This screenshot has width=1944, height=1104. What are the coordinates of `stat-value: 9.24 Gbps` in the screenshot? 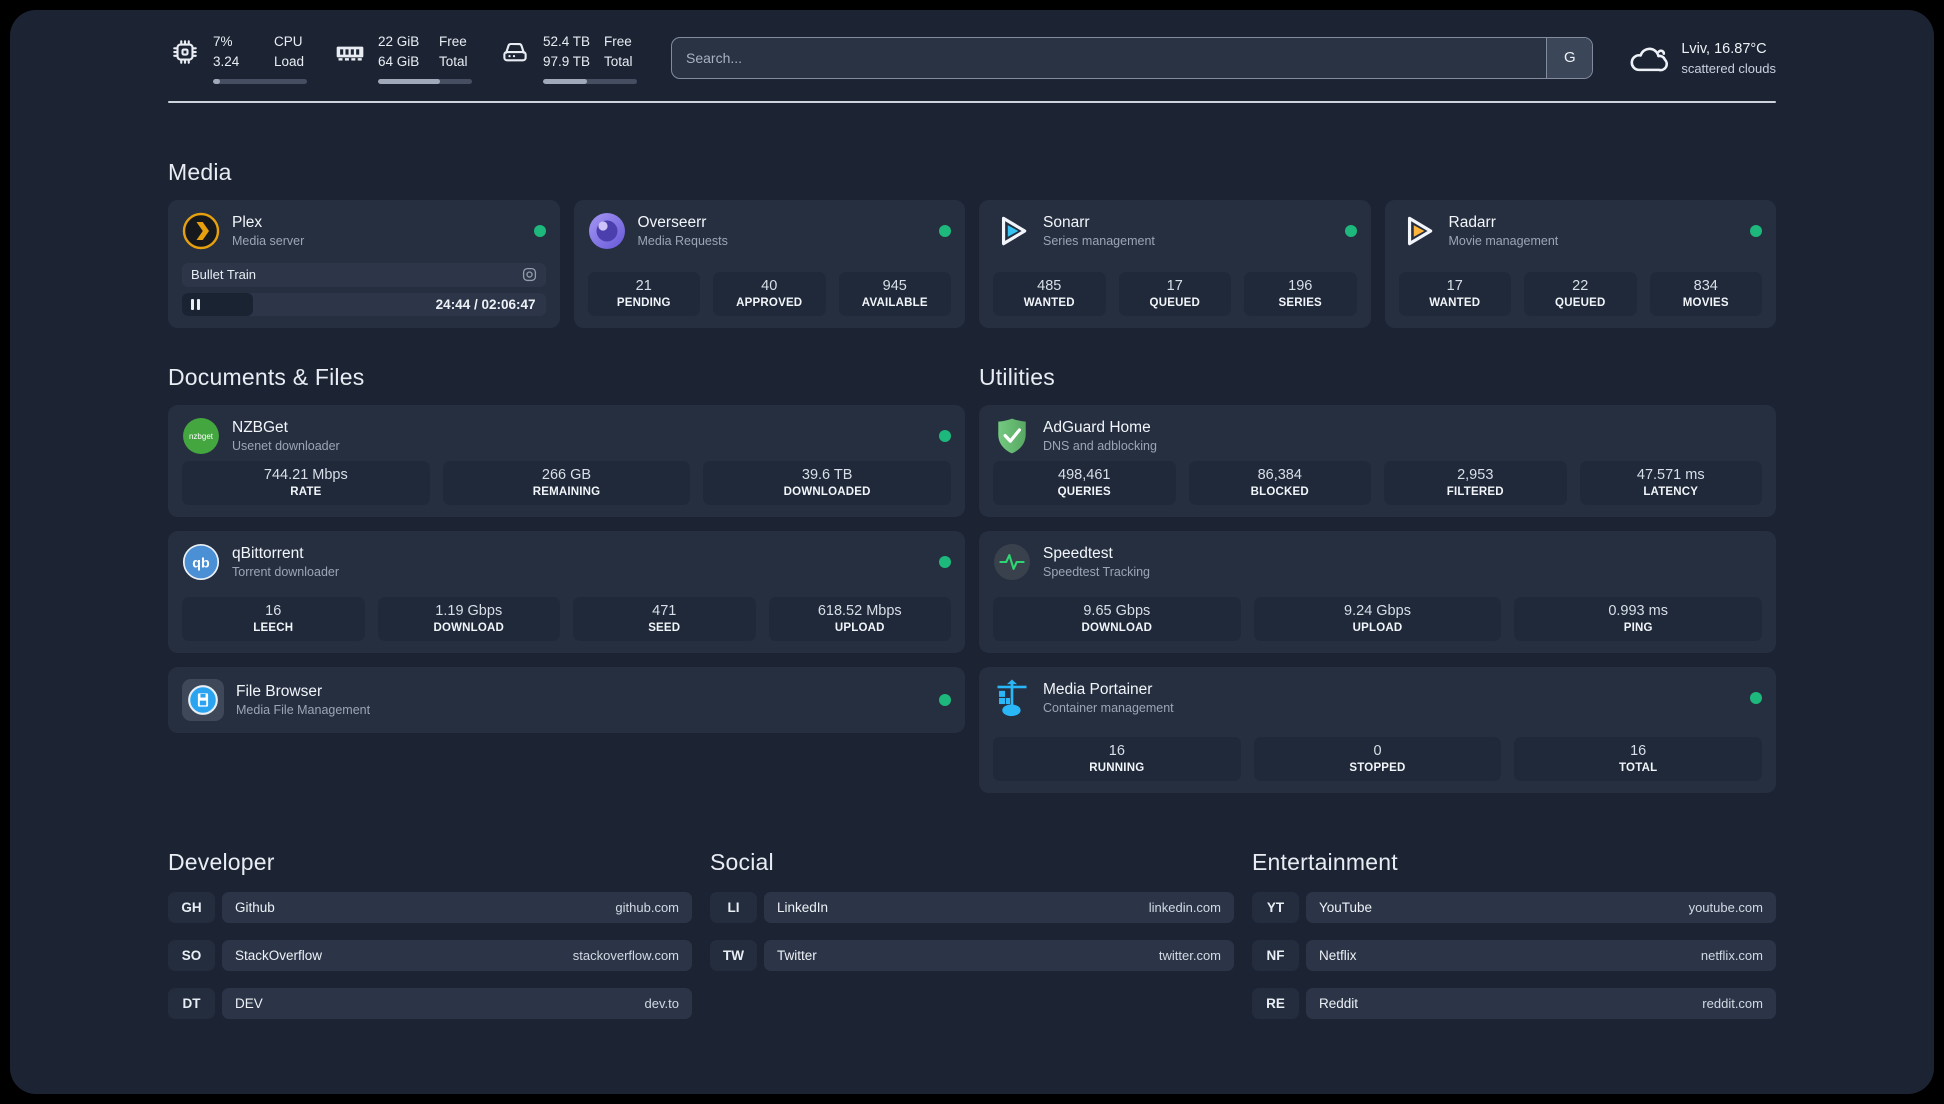 It's located at (1377, 610).